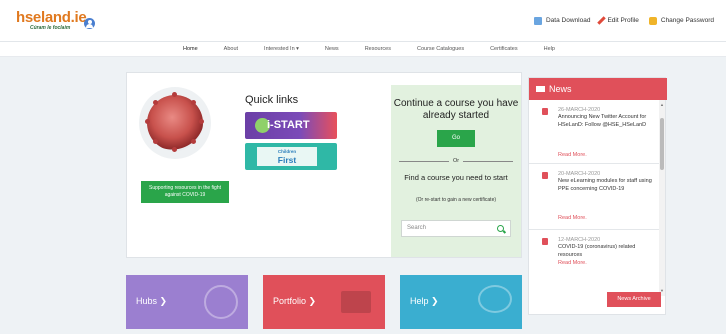 Image resolution: width=726 pixels, height=334 pixels. I want to click on istart-link: i-START, so click(291, 125).